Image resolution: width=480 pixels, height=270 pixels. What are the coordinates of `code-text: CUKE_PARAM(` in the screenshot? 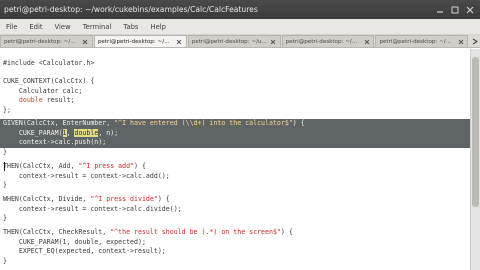 It's located at (33, 132).